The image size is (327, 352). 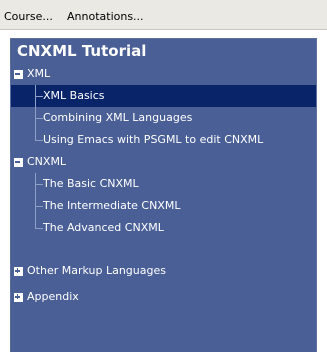 I want to click on tree-item-advanced-cnxml: The Advanced CNXML, so click(x=163, y=228).